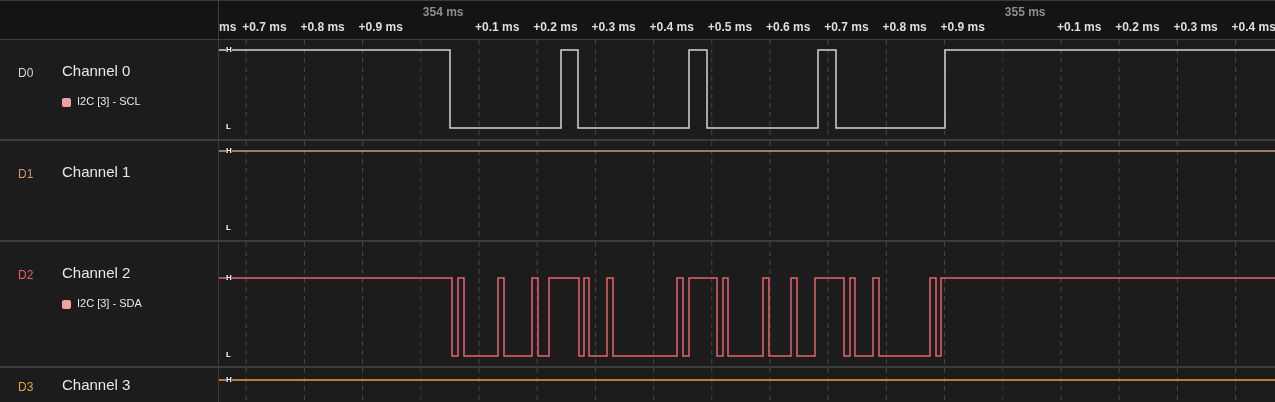  What do you see at coordinates (109, 101) in the screenshot?
I see `analyzer-label: I2C [3] - SCL` at bounding box center [109, 101].